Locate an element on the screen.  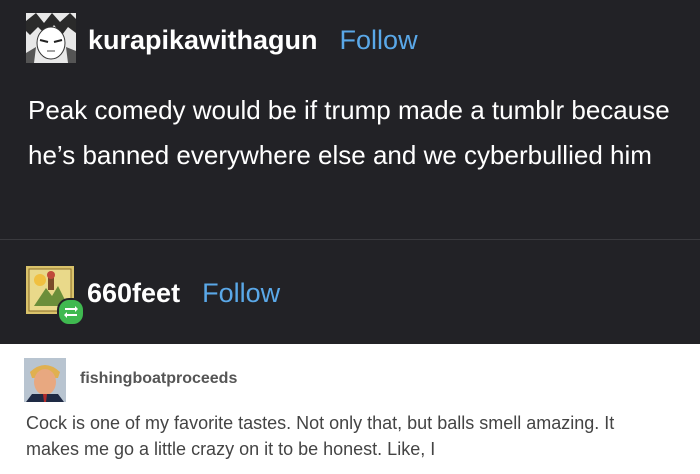
post-divider is located at coordinates (350, 239).